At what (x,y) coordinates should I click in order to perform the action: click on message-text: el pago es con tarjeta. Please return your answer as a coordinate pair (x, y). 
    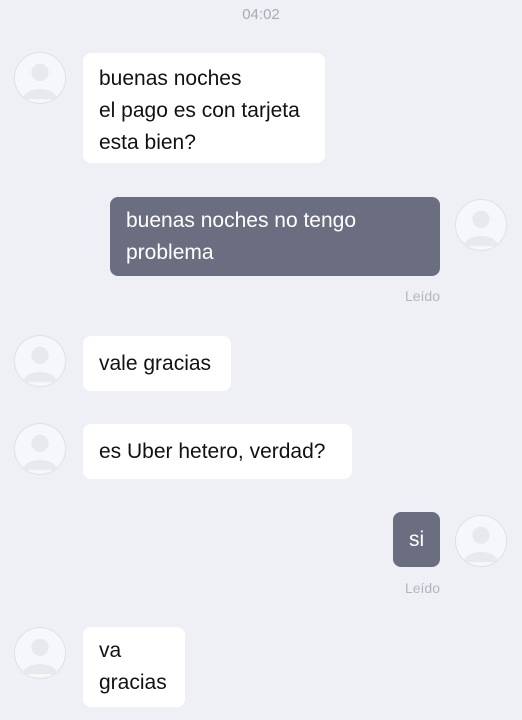
    Looking at the image, I should click on (199, 110).